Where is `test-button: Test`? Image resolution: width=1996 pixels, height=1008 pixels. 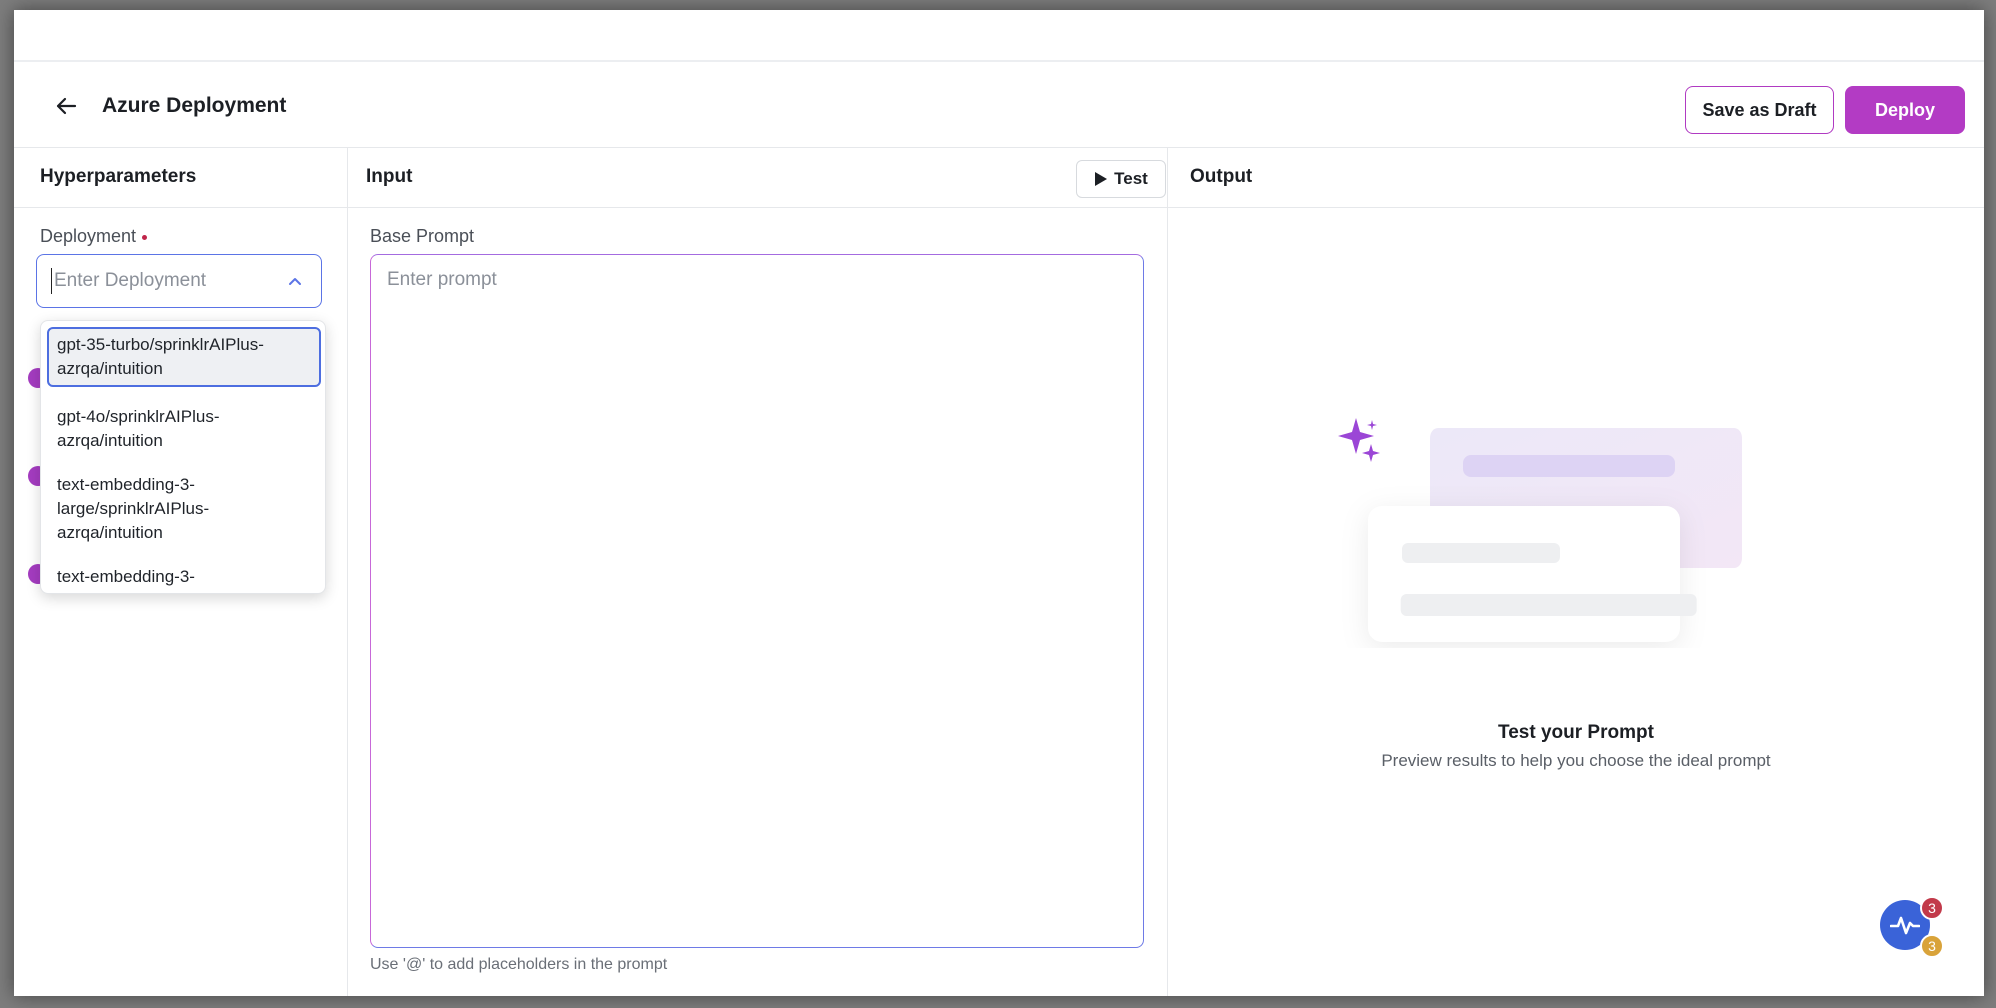
test-button: Test is located at coordinates (1121, 179).